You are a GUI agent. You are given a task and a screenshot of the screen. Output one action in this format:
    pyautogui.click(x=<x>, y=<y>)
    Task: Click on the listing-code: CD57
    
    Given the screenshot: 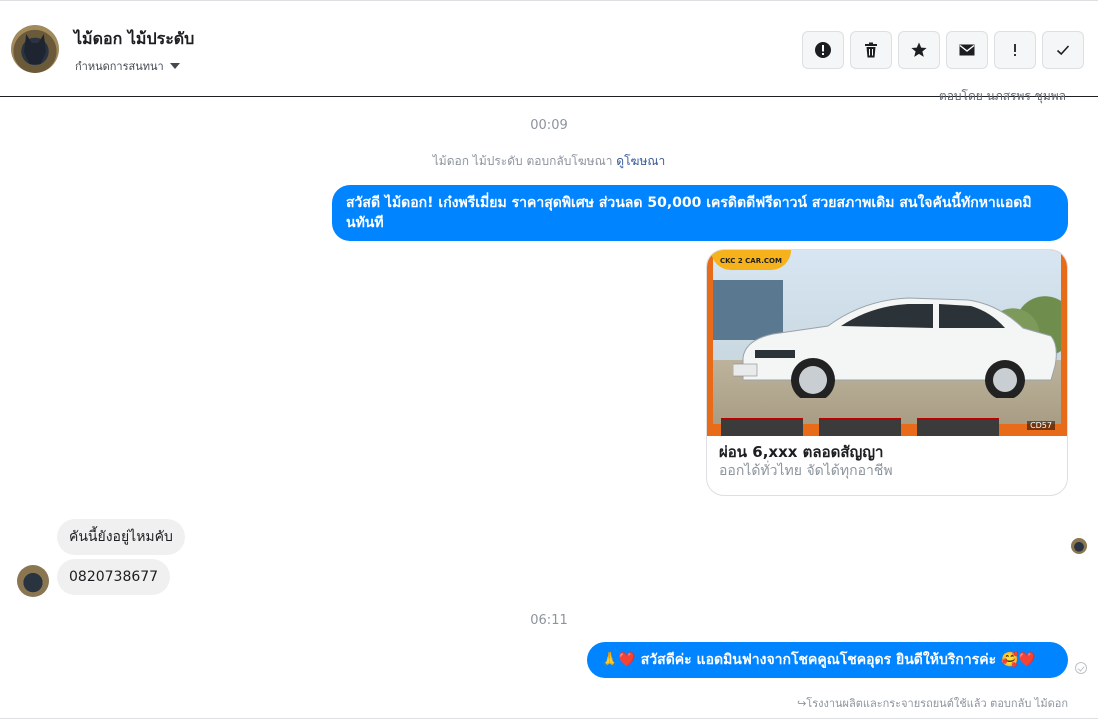 What is the action you would take?
    pyautogui.click(x=1041, y=425)
    